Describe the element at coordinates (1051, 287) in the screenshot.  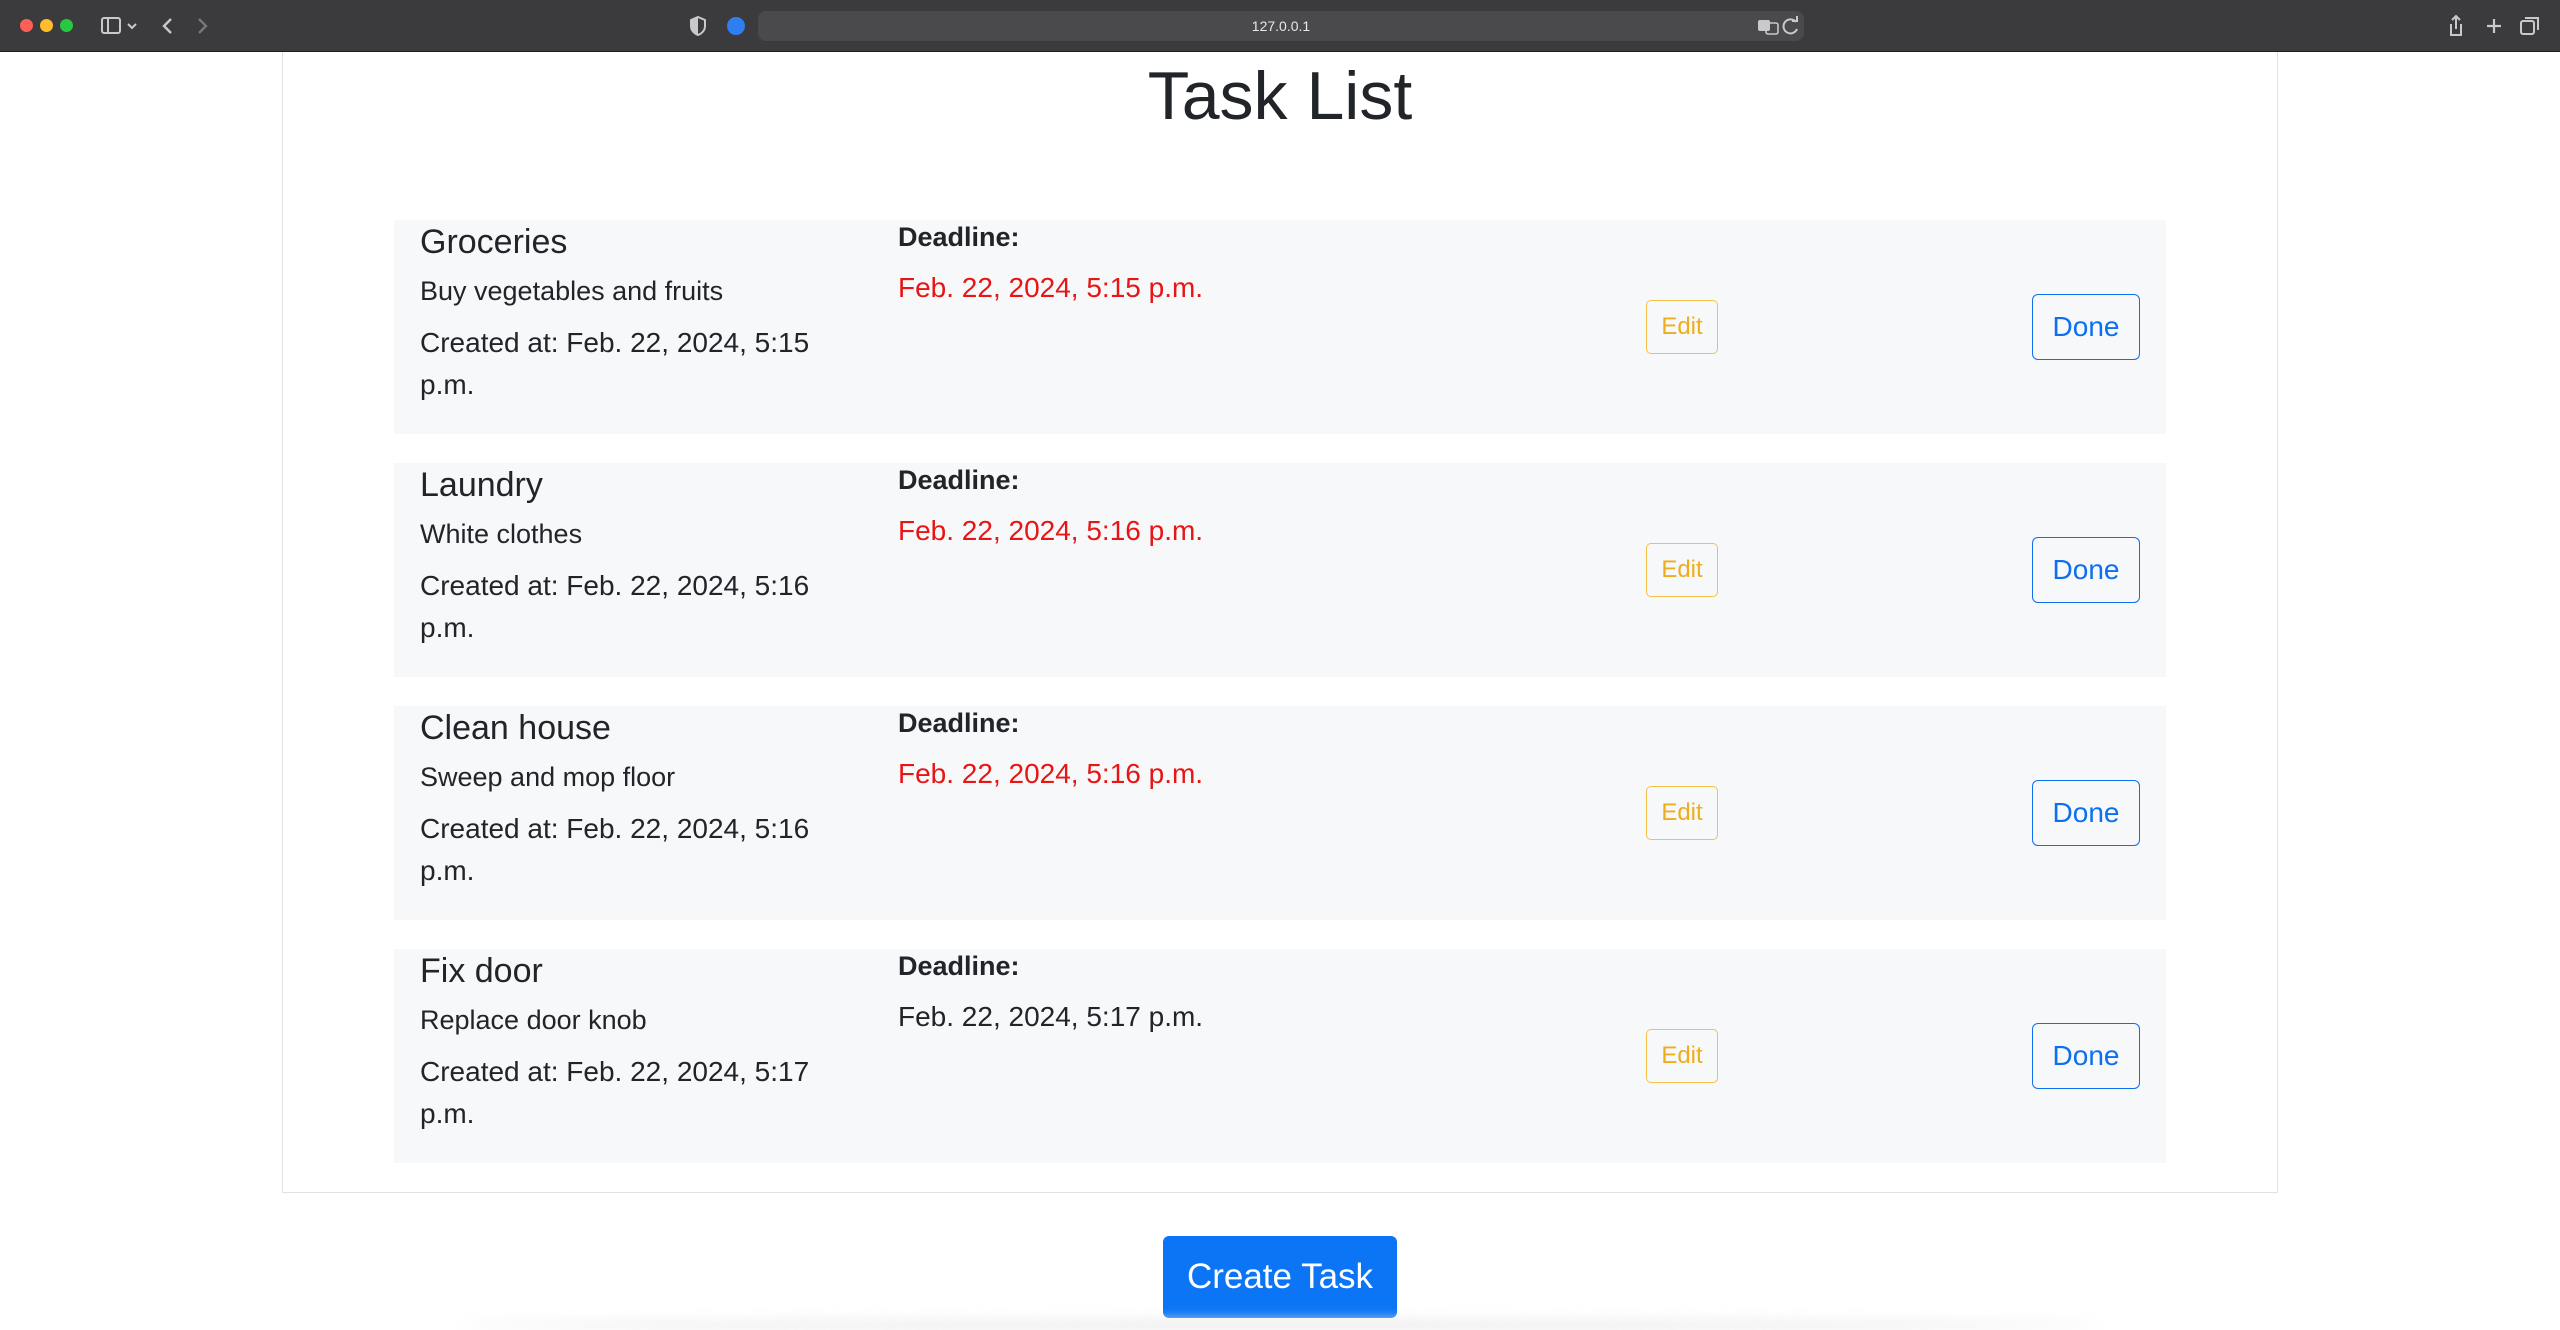
I see `deadline-value: Feb. 22, 2024, 5:15 p.m.` at that location.